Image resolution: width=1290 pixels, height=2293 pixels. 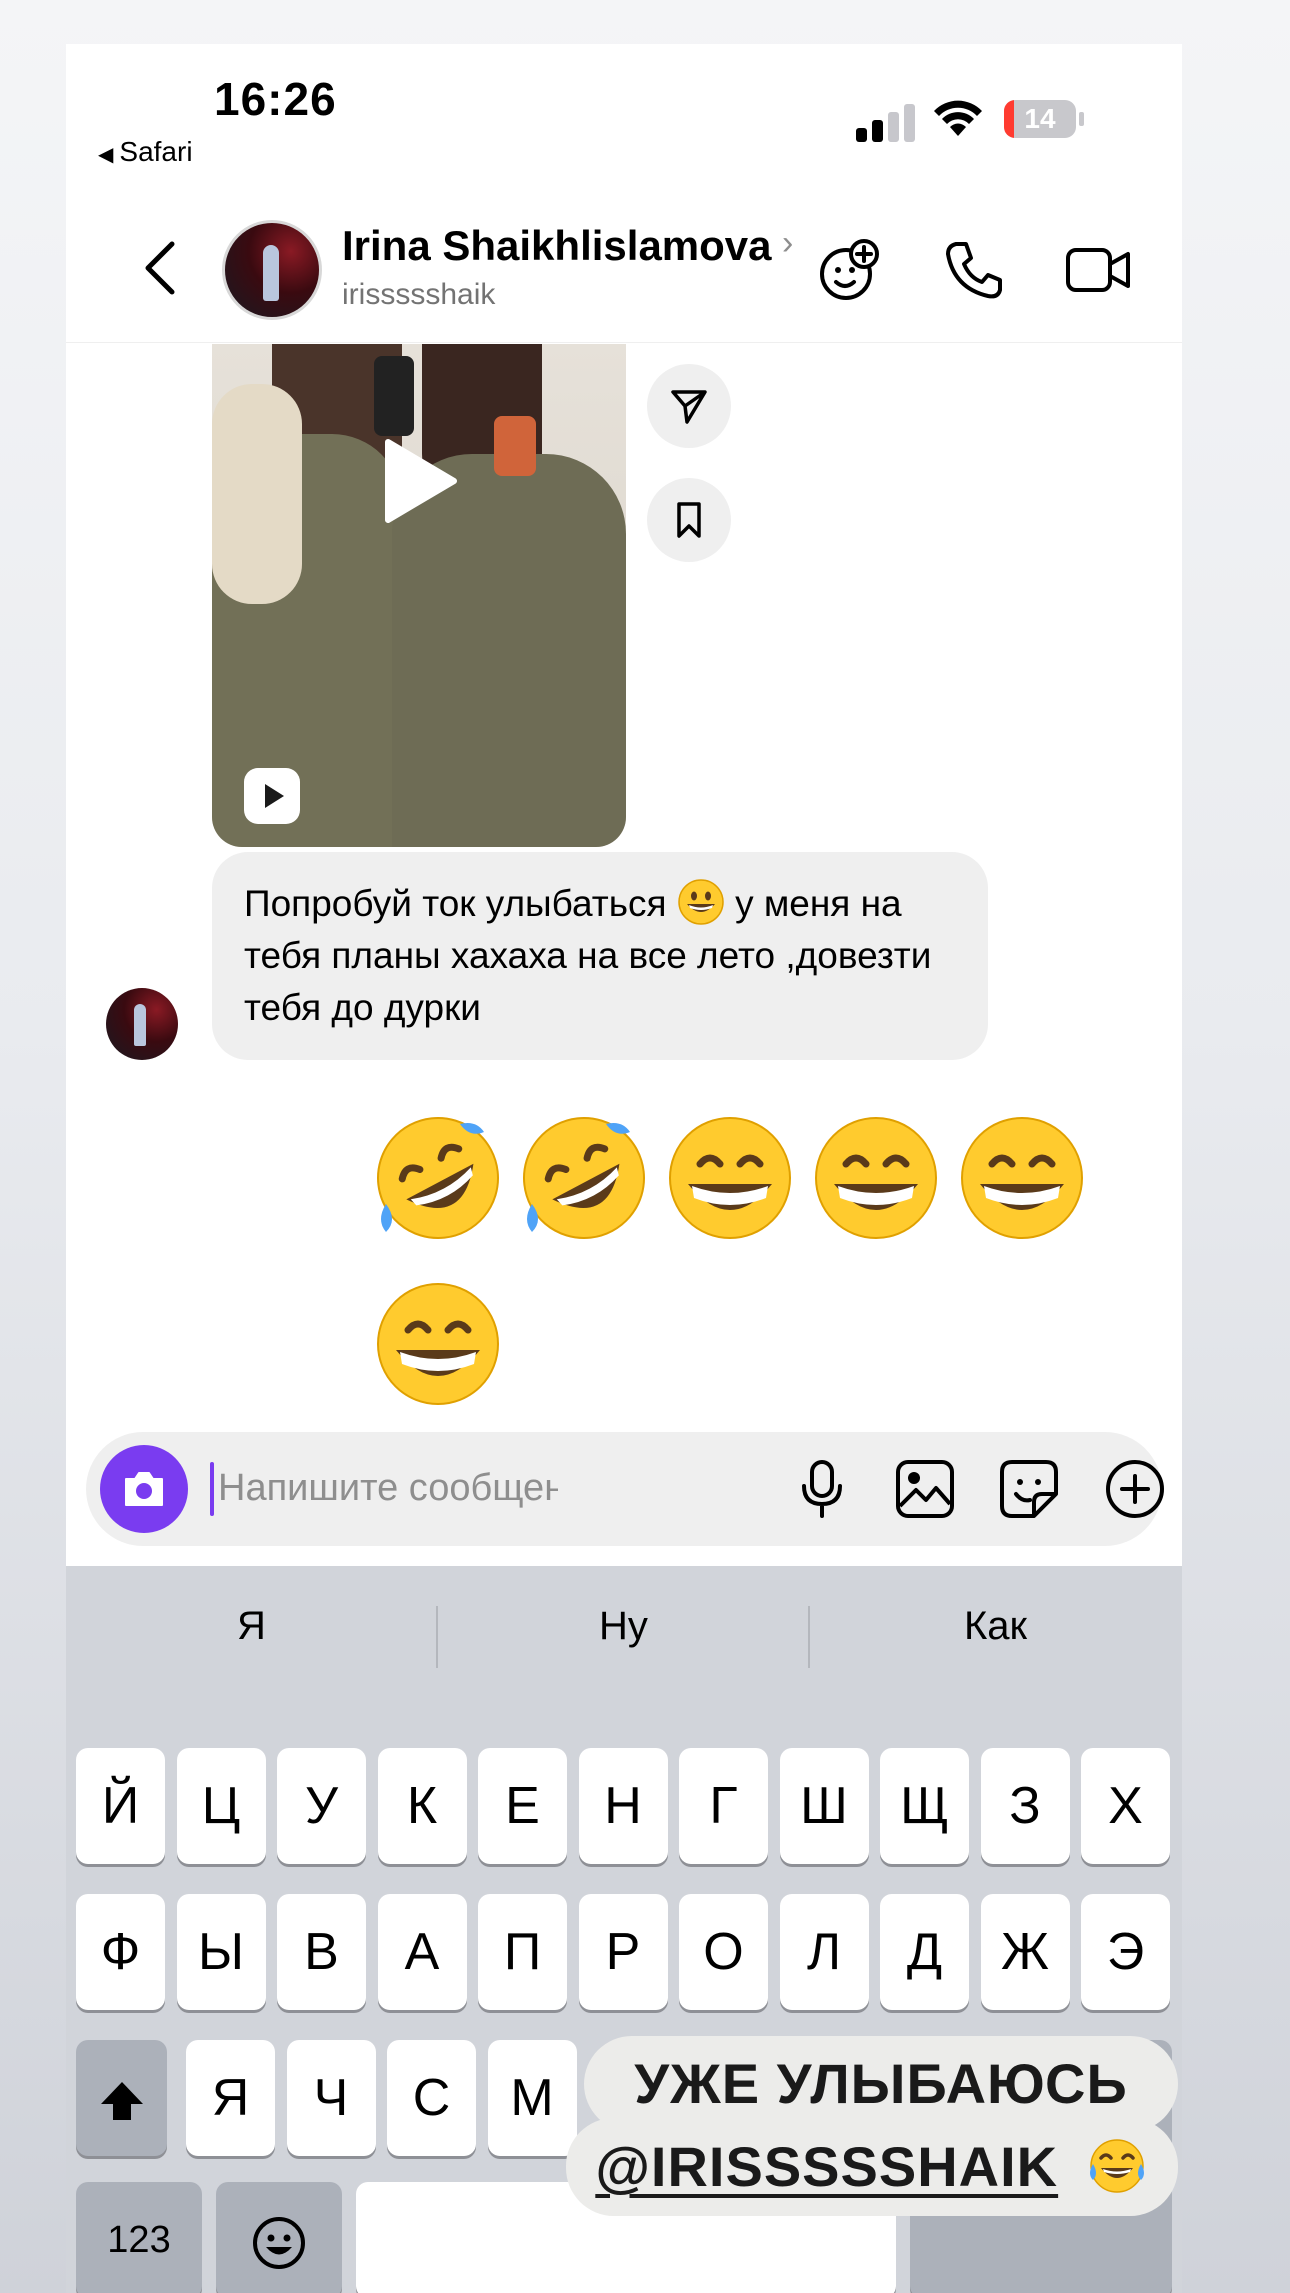 What do you see at coordinates (251, 1626) in the screenshot?
I see `suggestion-1: Я` at bounding box center [251, 1626].